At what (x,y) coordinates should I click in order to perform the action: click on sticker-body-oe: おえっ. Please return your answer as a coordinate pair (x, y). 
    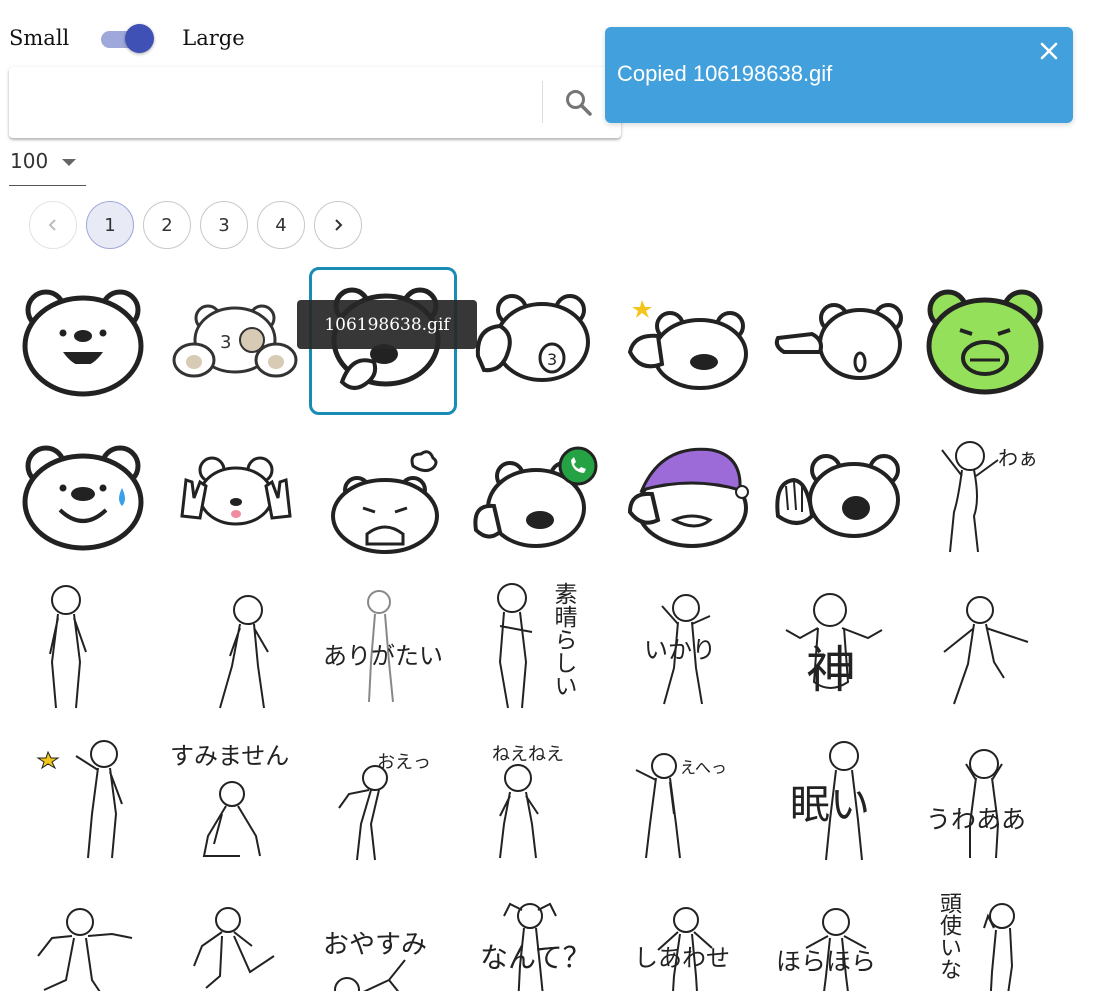
    Looking at the image, I should click on (383, 798).